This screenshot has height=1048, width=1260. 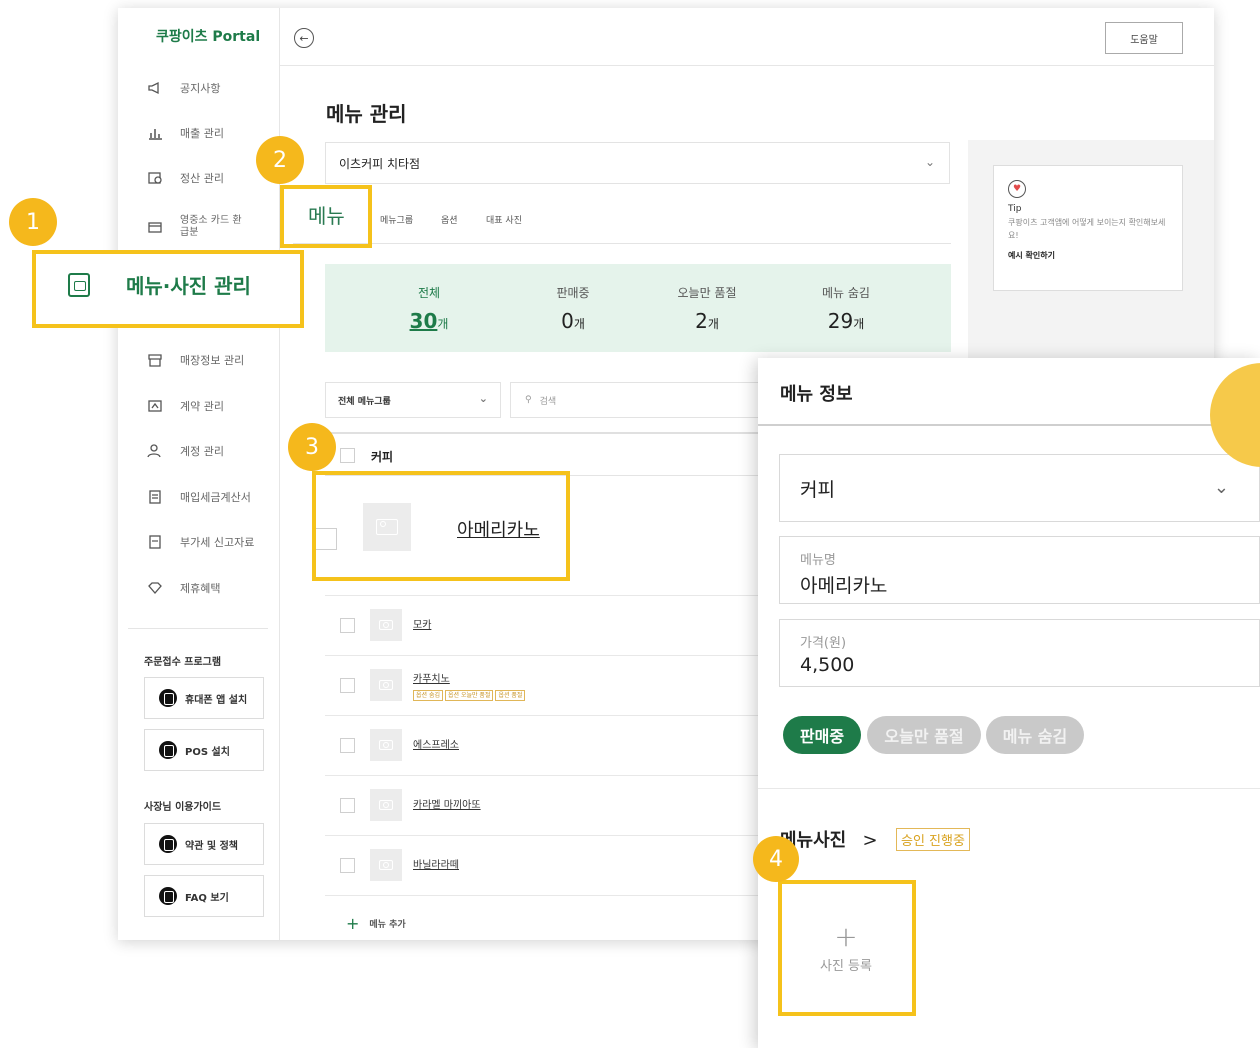 I want to click on book-icon, so click(x=168, y=844).